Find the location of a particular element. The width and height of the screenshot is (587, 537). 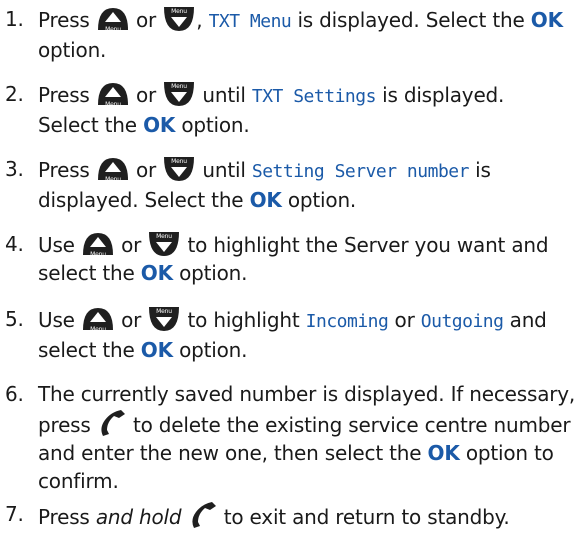

step-number: 6. is located at coordinates (14, 394).